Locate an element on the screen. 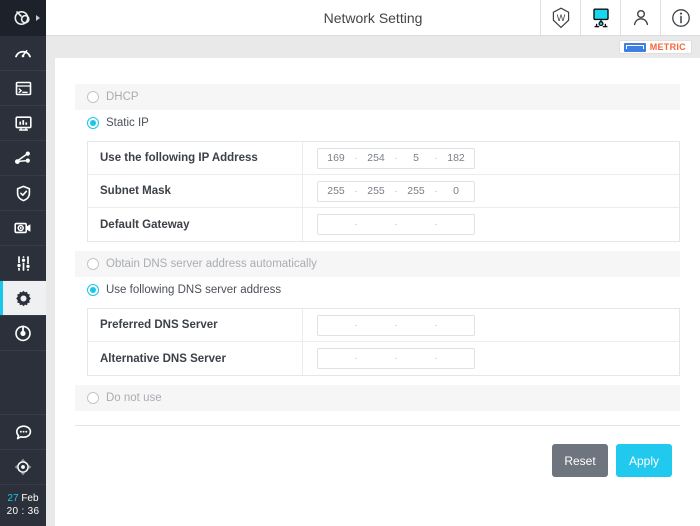 This screenshot has width=700, height=526. octet-2: 255 is located at coordinates (376, 191).